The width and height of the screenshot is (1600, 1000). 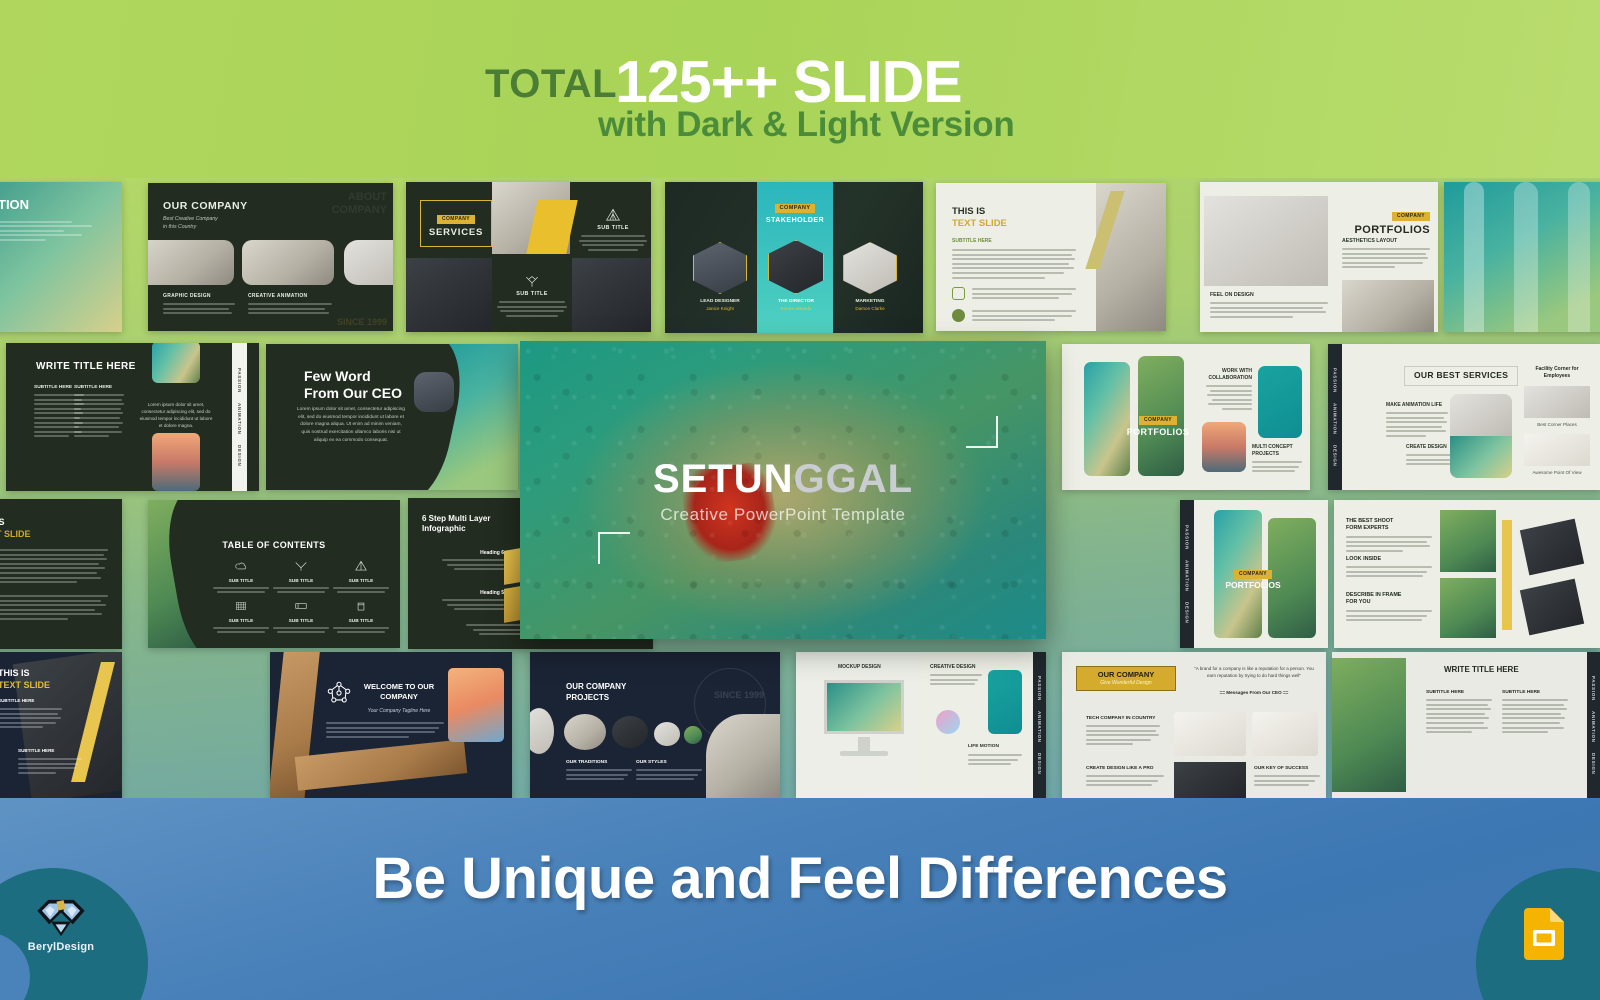 What do you see at coordinates (1158, 420) in the screenshot?
I see `collab-badge: COMPANY` at bounding box center [1158, 420].